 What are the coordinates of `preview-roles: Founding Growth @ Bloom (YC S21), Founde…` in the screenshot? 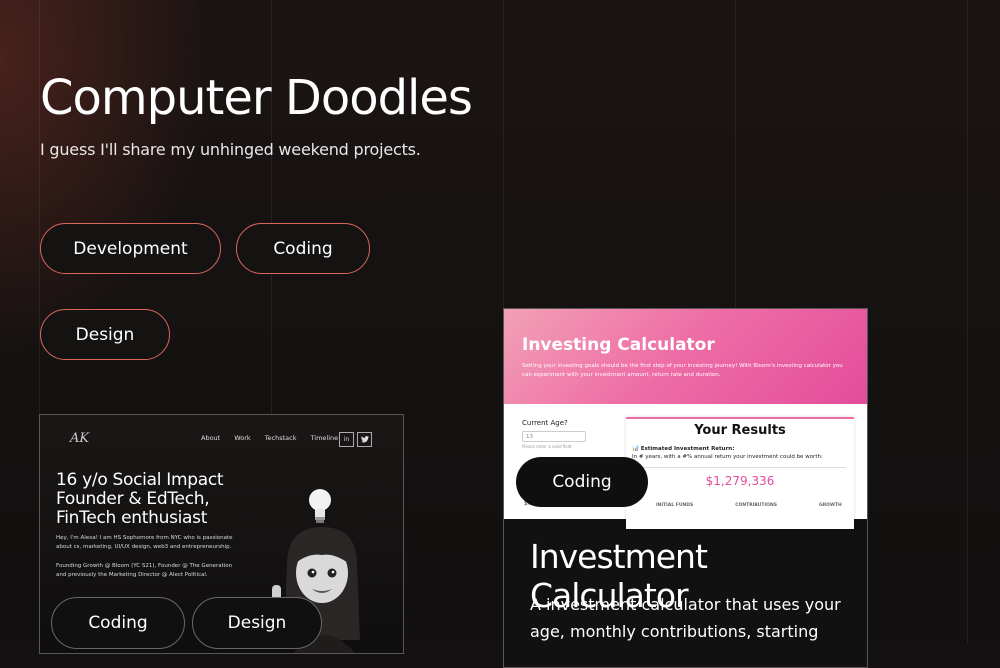 It's located at (144, 570).